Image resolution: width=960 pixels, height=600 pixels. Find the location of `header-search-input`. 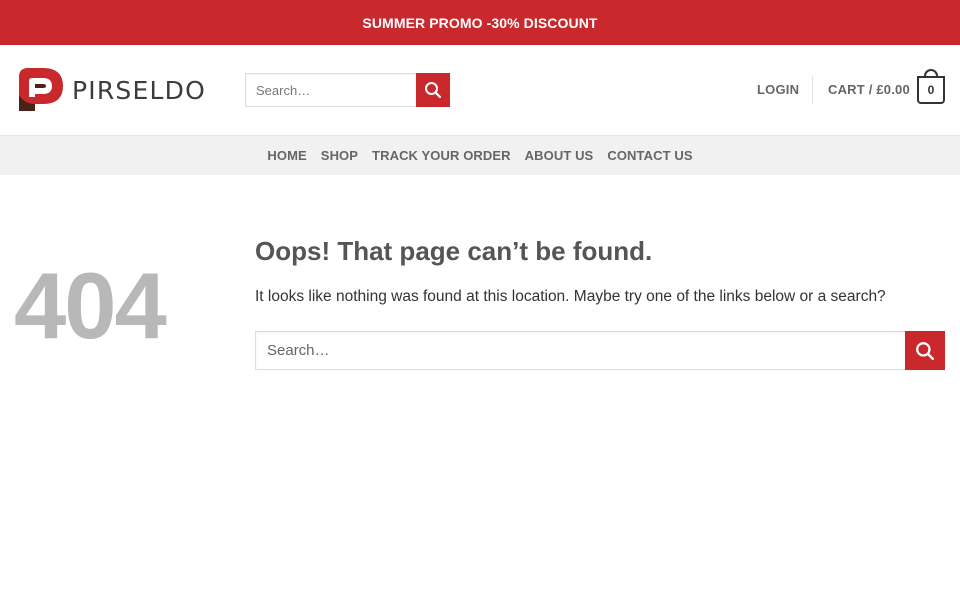

header-search-input is located at coordinates (330, 90).